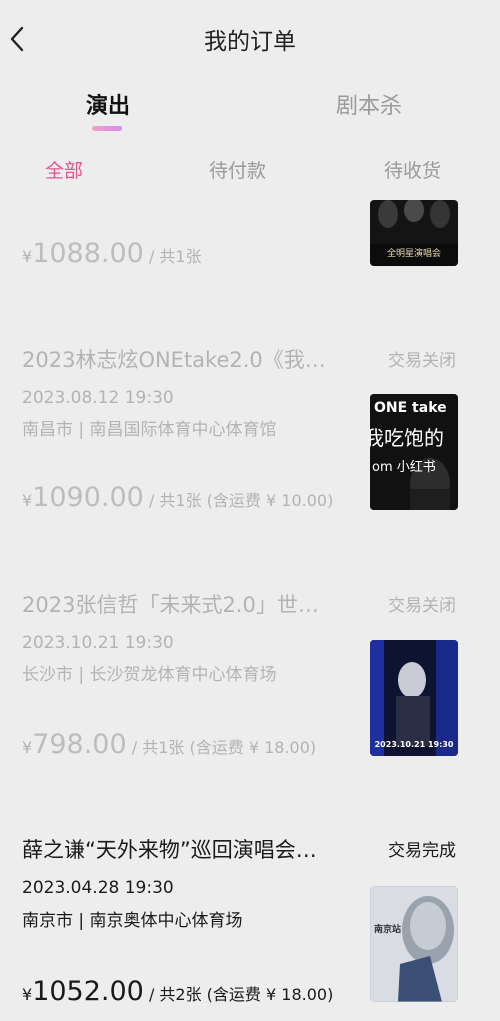 This screenshot has height=1021, width=500. Describe the element at coordinates (149, 675) in the screenshot. I see `order-venue: 长沙市 | 长沙贺龙体育中心体育场` at that location.